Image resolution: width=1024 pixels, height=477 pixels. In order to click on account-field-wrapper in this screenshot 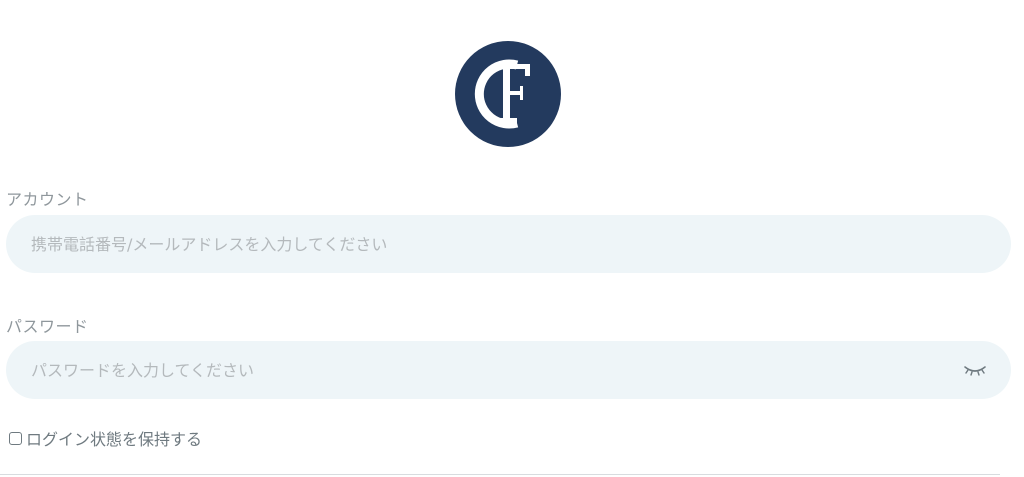, I will do `click(508, 244)`.